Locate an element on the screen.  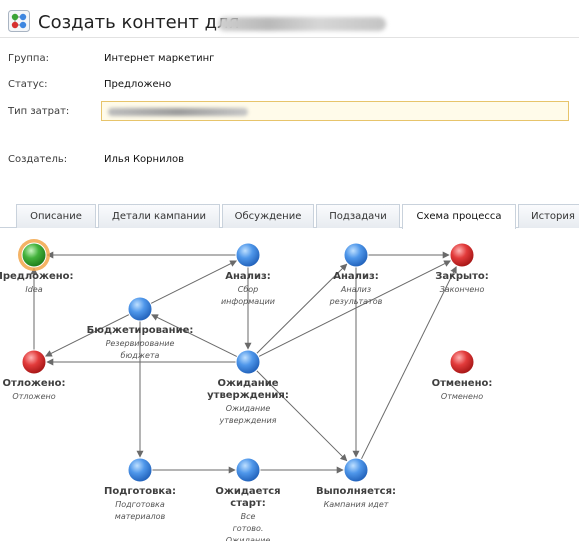
creator-value: Илья Корнилов is located at coordinates (144, 159).